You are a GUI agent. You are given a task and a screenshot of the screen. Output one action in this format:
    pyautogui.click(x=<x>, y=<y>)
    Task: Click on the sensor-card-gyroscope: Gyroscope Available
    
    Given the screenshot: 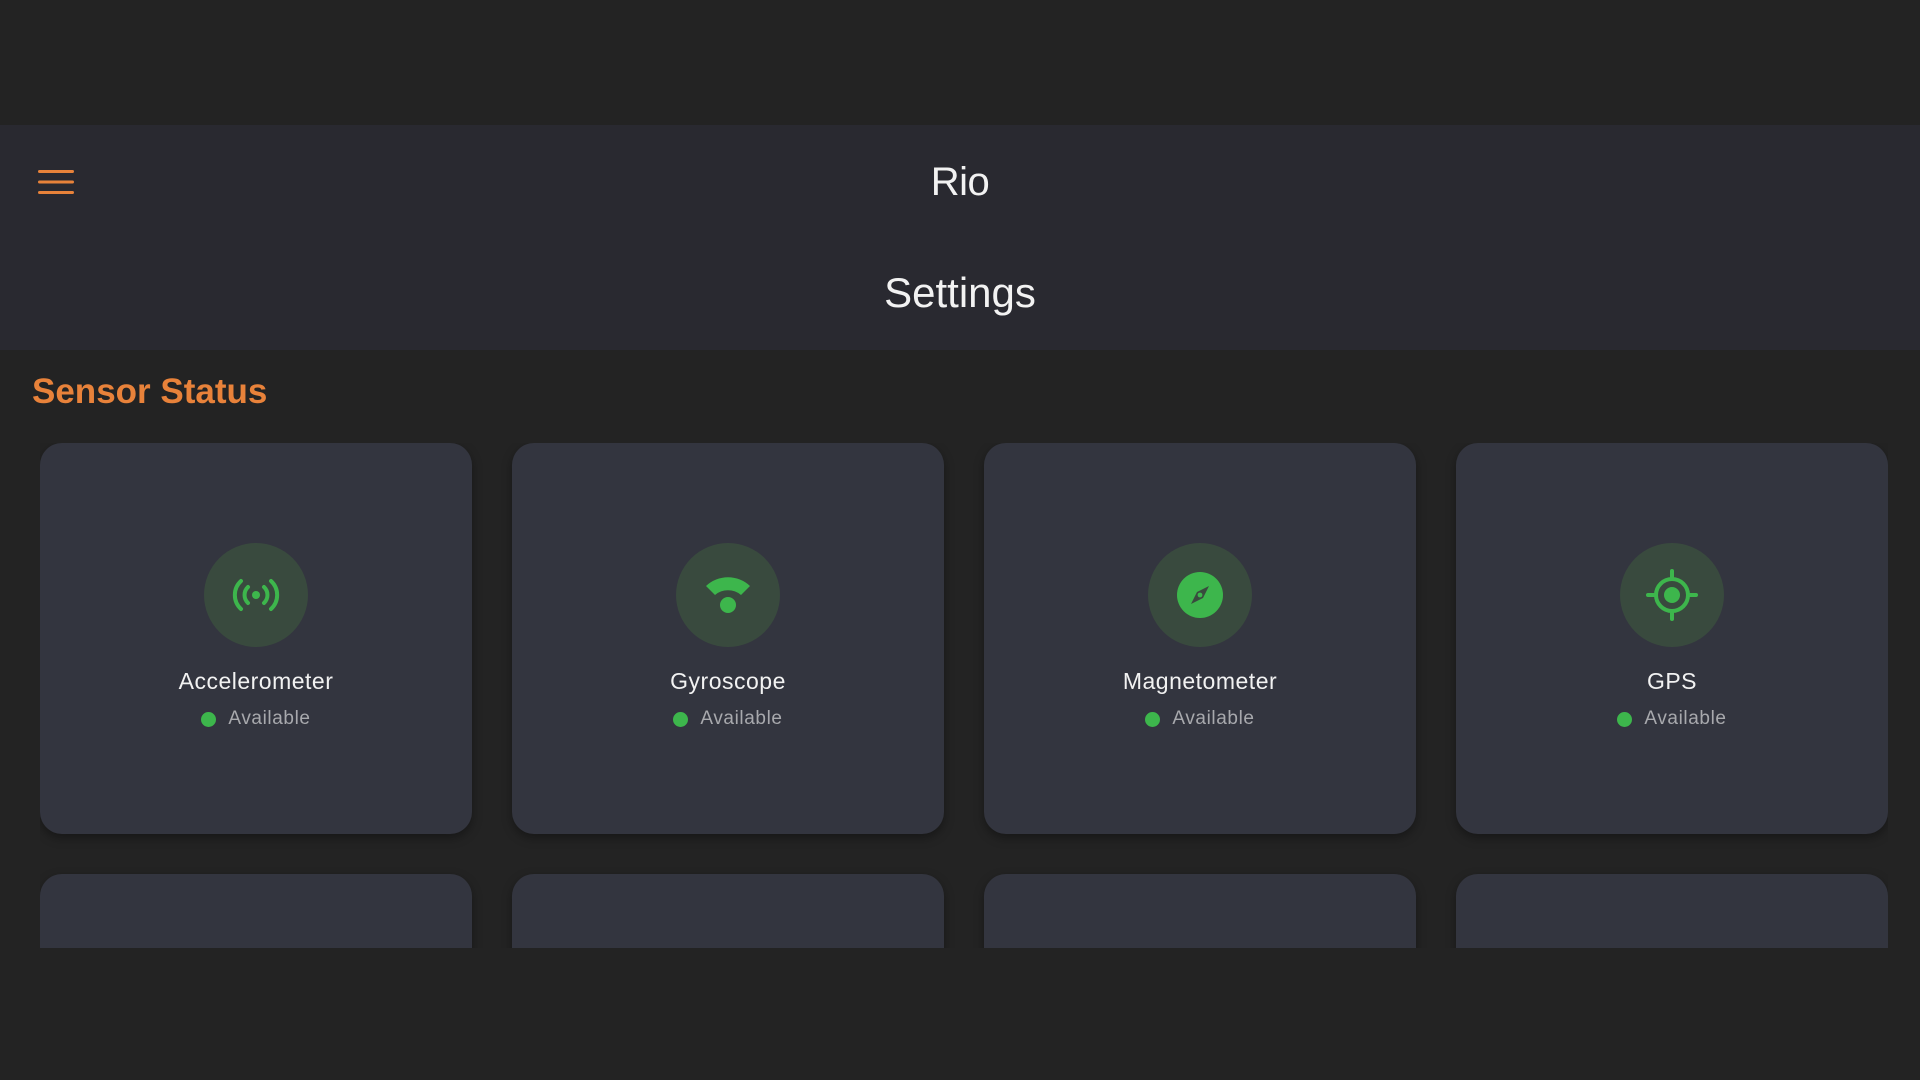 What is the action you would take?
    pyautogui.click(x=728, y=638)
    